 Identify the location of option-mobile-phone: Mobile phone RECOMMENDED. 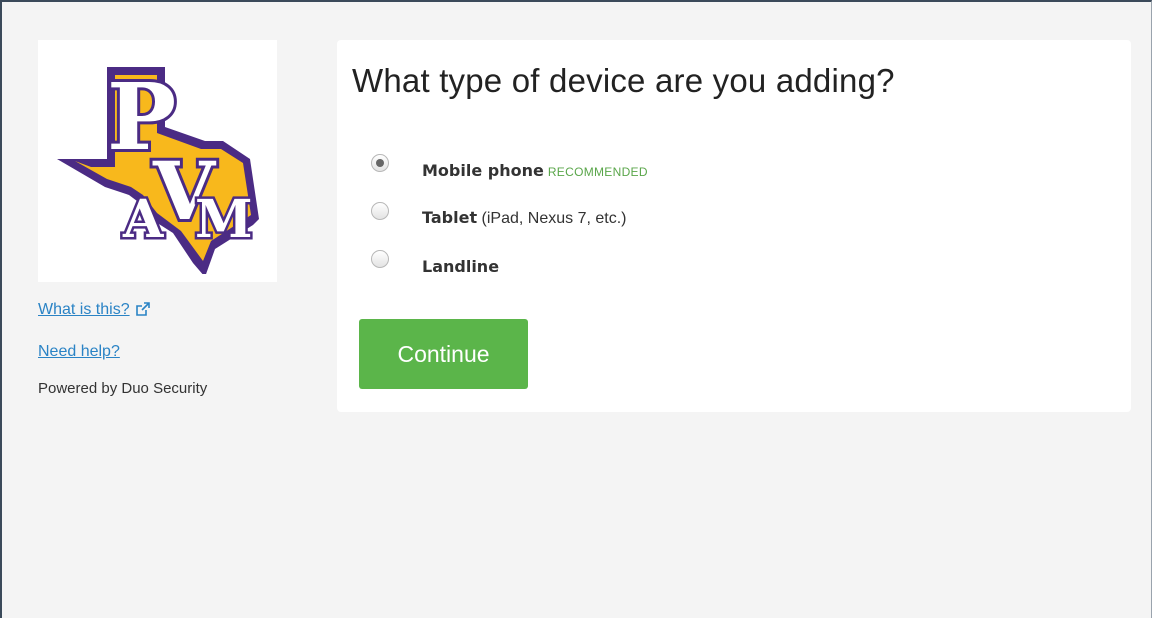
(509, 170).